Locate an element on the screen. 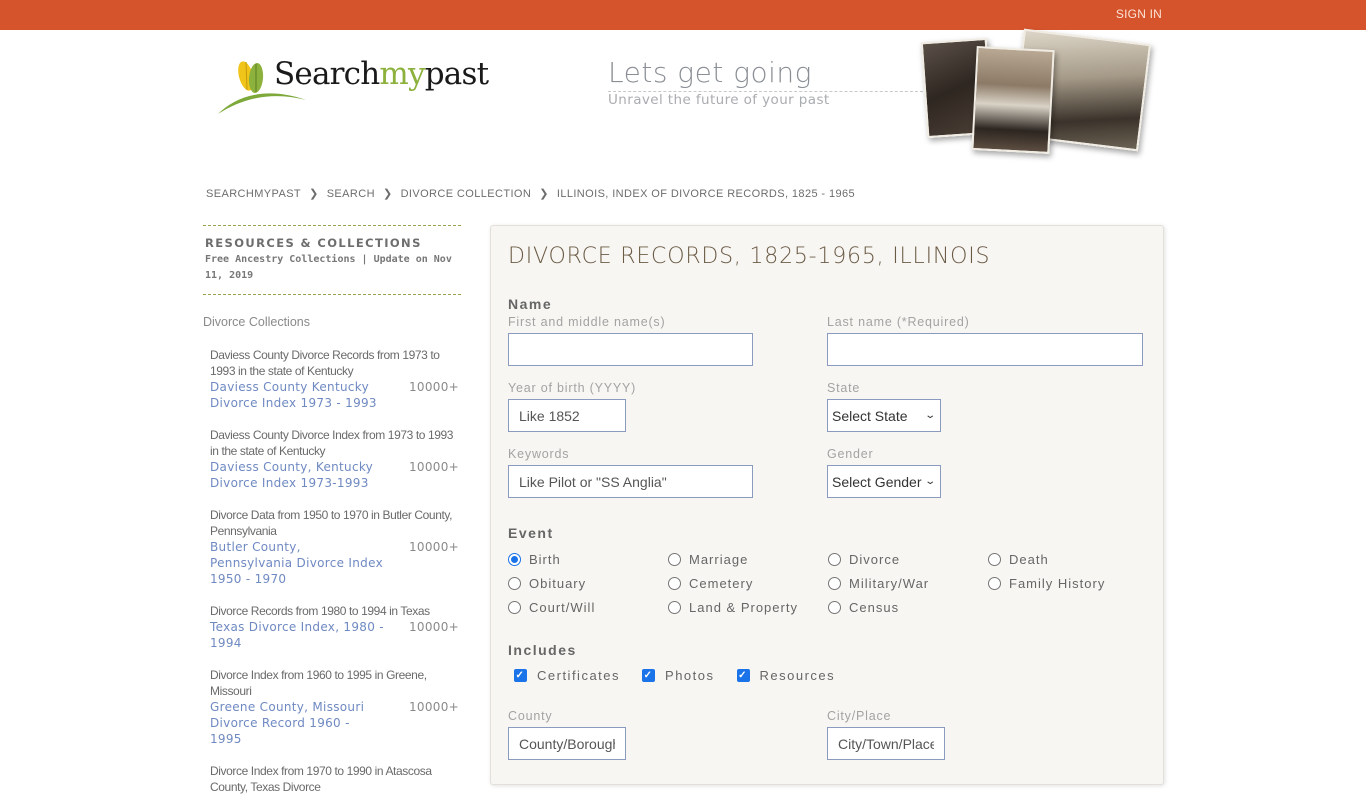 Image resolution: width=1366 pixels, height=811 pixels. collection-link: Texas Divorce Index, 1980 - 1994 is located at coordinates (297, 635).